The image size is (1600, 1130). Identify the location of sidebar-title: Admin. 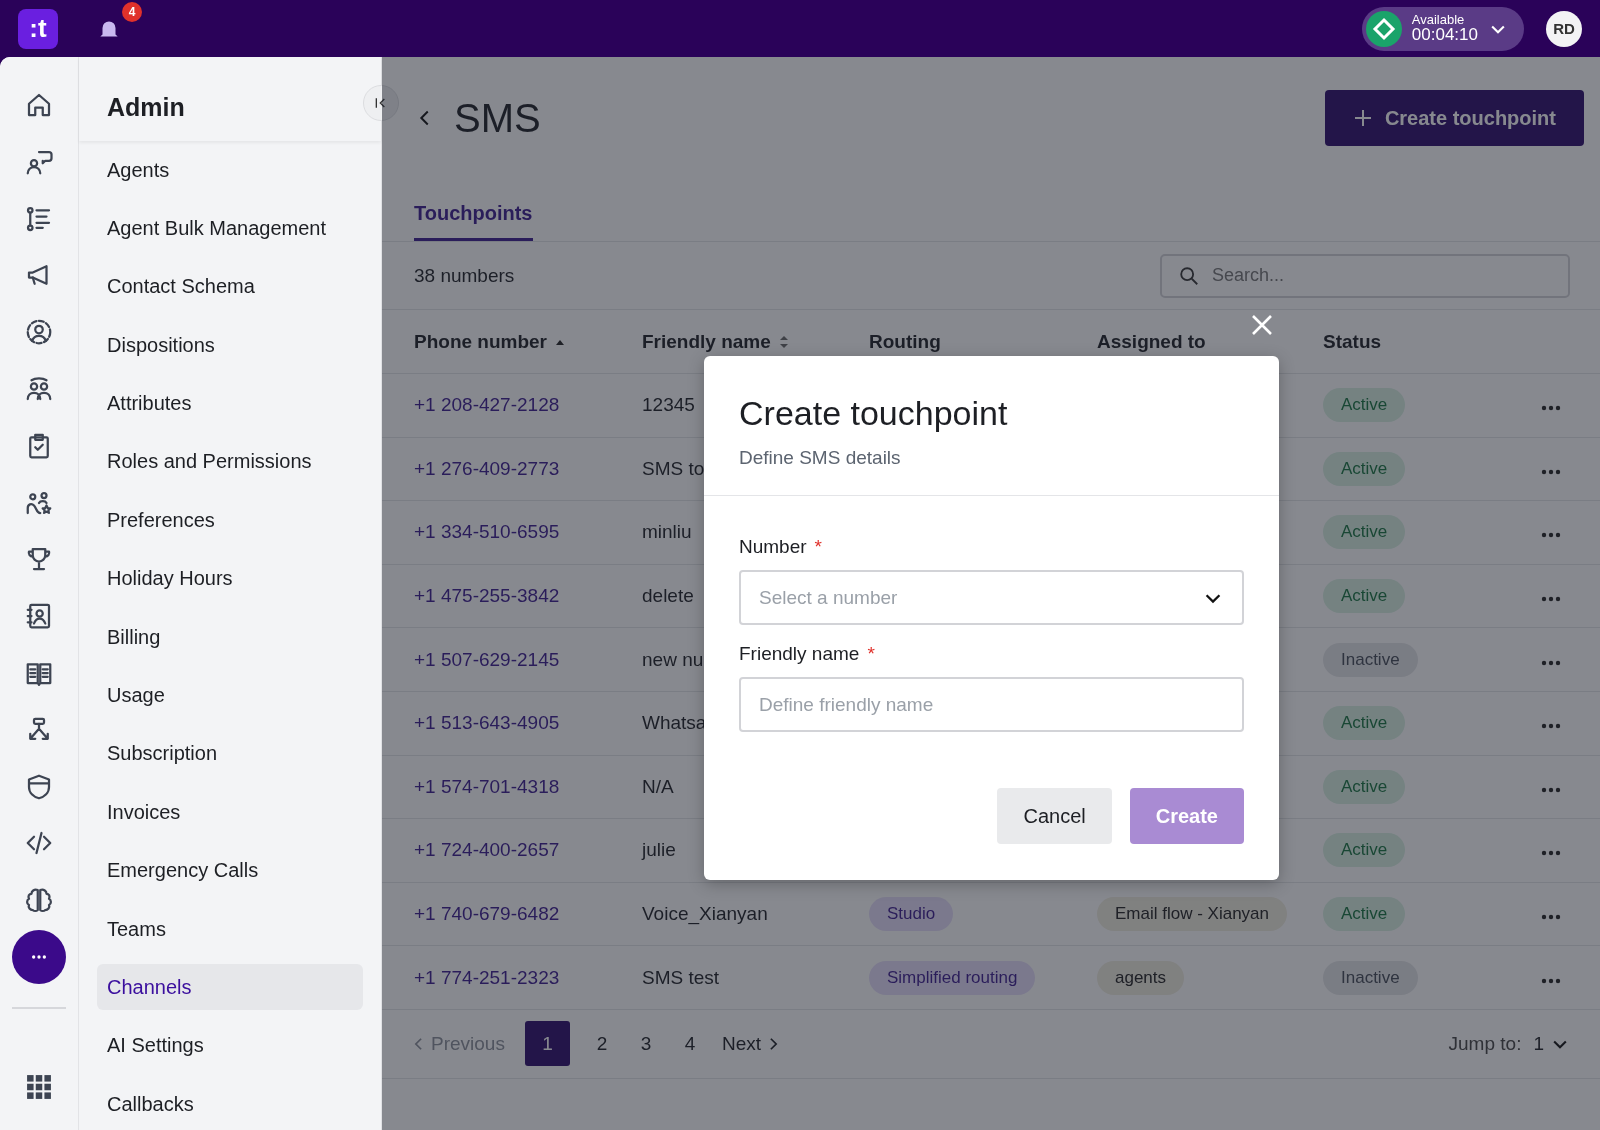
(146, 107).